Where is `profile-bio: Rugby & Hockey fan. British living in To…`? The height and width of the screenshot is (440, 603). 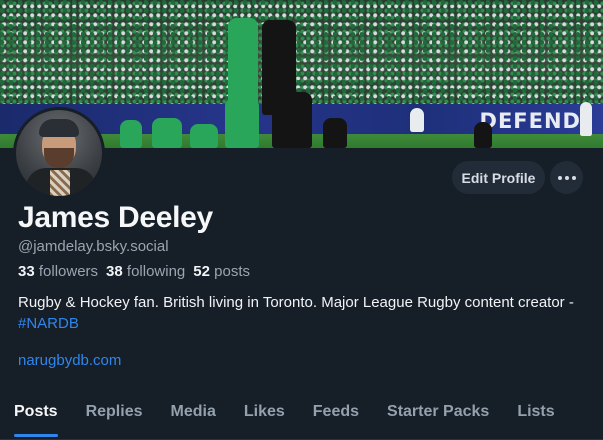 profile-bio: Rugby & Hockey fan. British living in To… is located at coordinates (298, 313).